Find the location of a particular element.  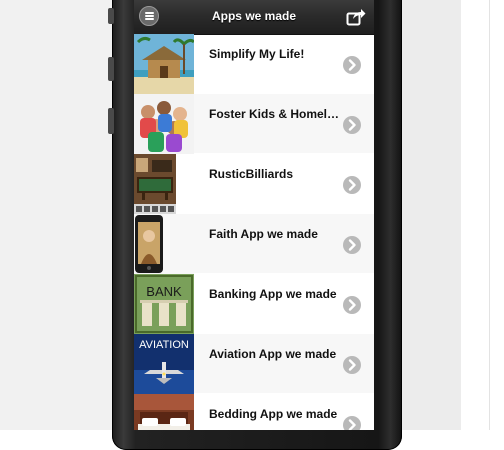

airplane-thumbnail: AVIATION is located at coordinates (164, 364).